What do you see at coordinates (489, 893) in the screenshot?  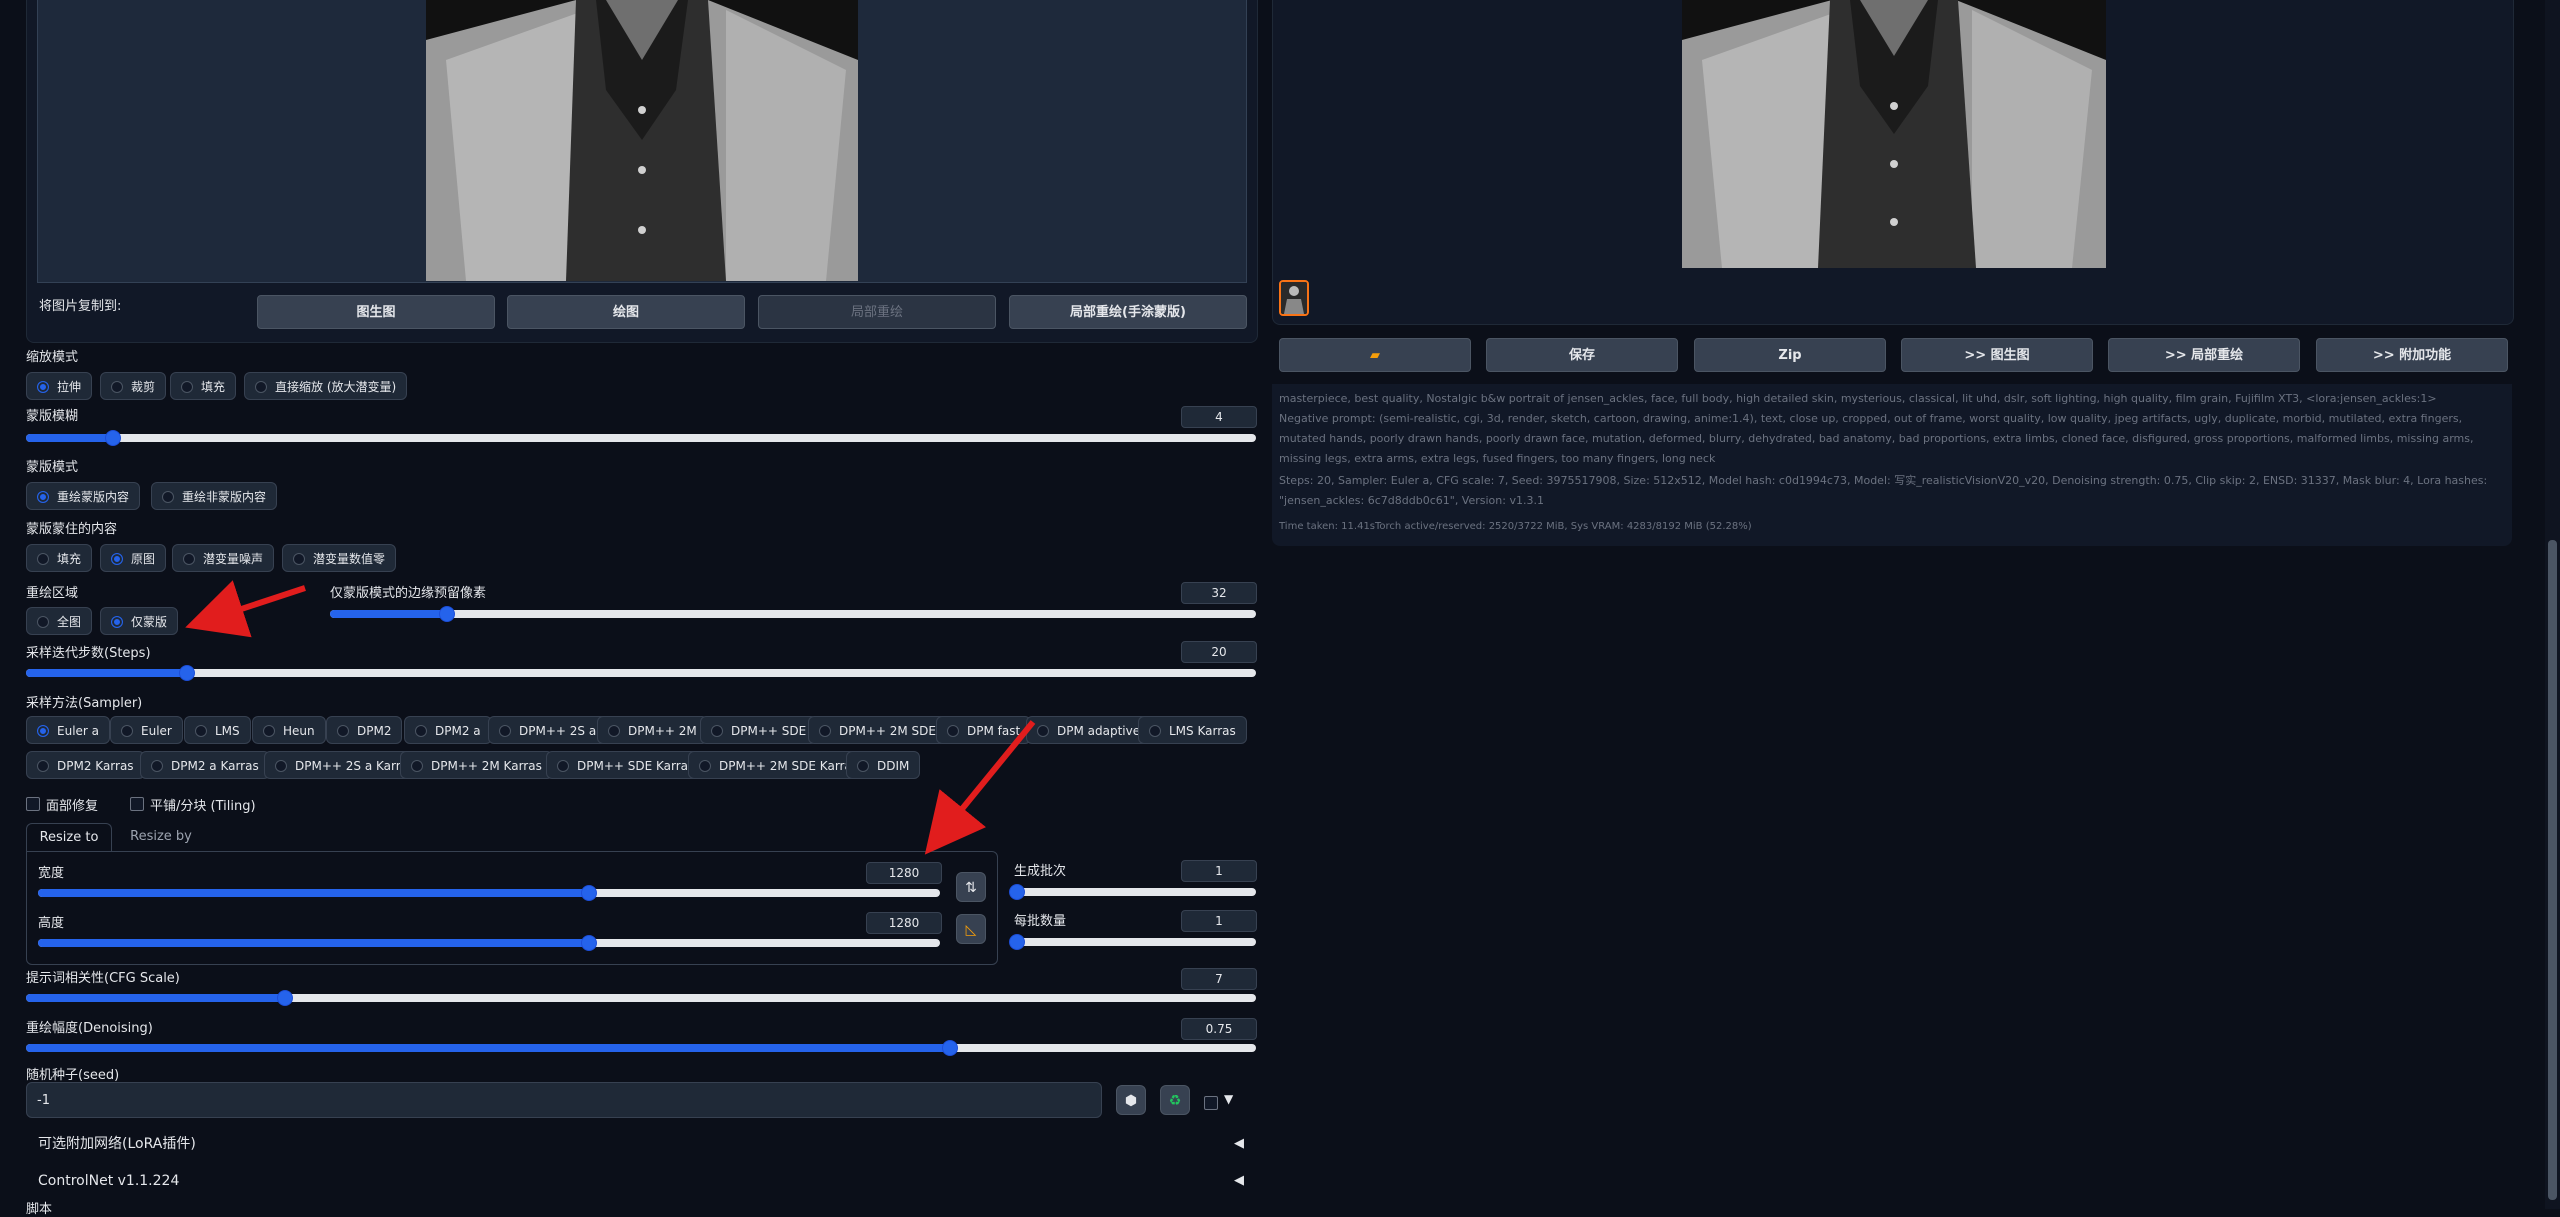 I see `width-slider` at bounding box center [489, 893].